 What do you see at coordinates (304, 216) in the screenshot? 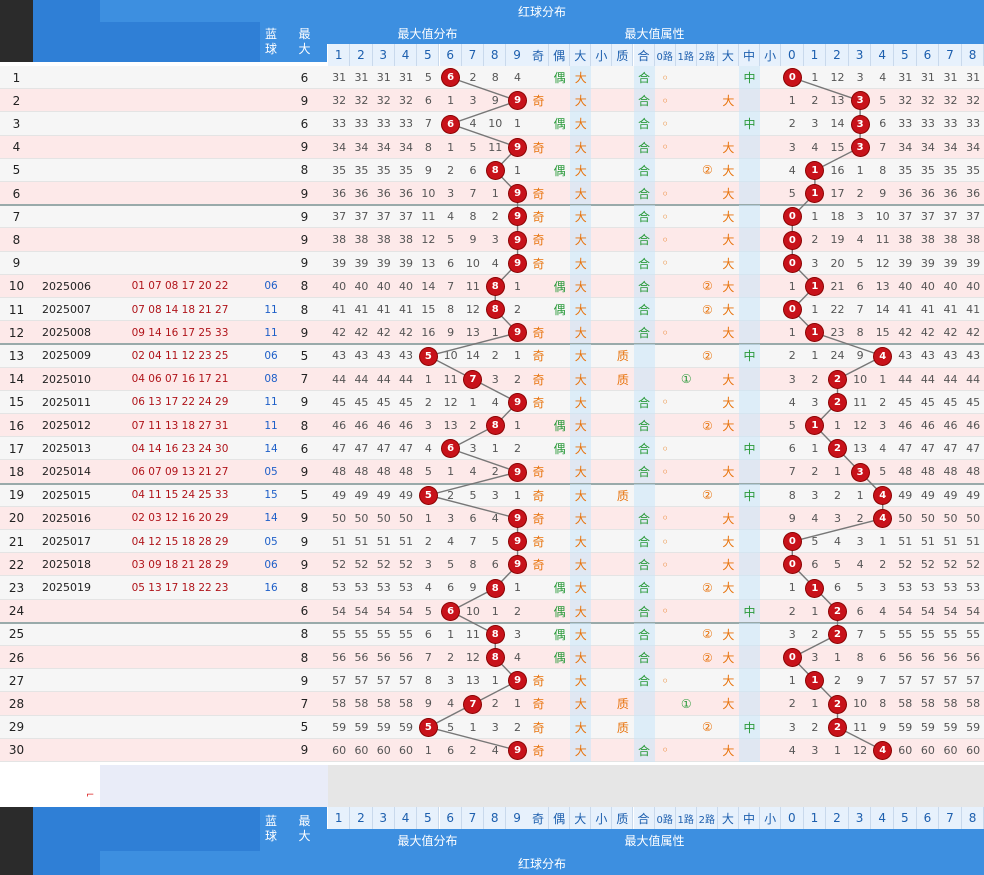
I see `max-value: 9` at bounding box center [304, 216].